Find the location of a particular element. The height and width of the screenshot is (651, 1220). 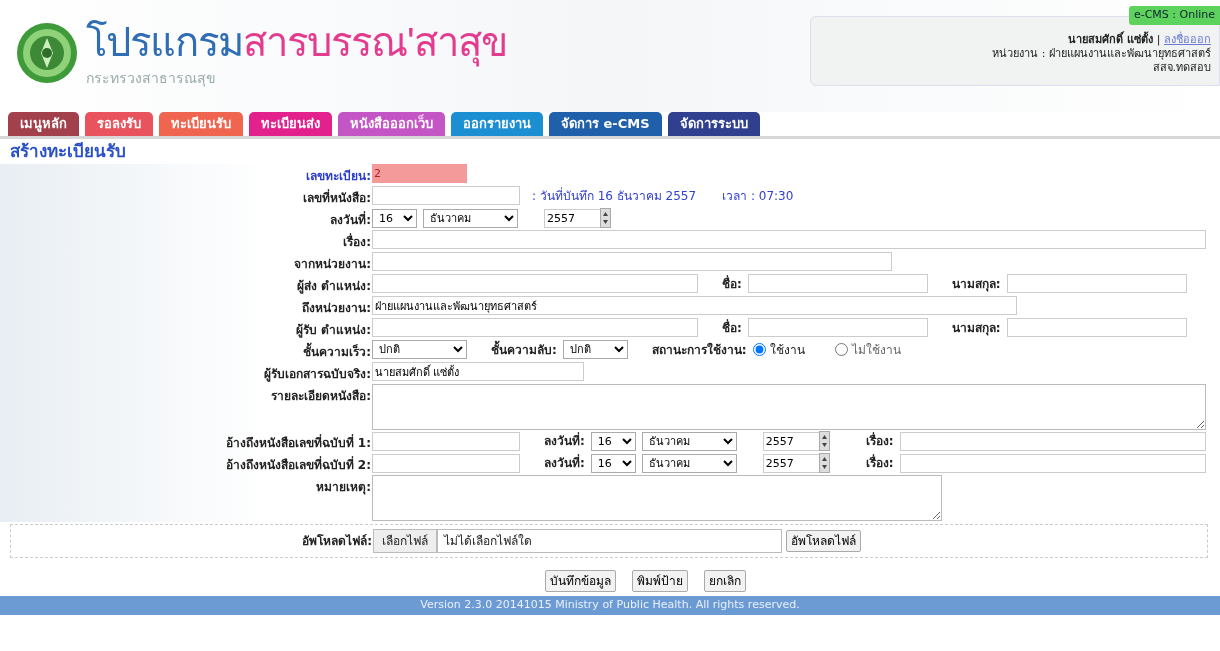

menu-tab: ออกรายงาน is located at coordinates (497, 124).